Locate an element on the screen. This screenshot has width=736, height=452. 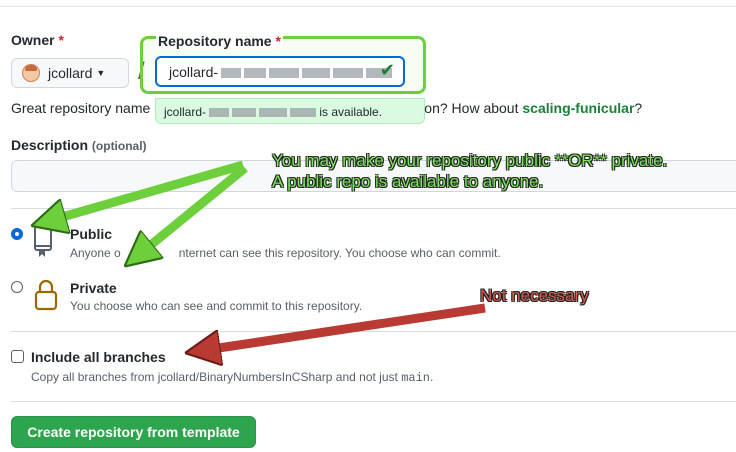
red-arrow-branches is located at coordinates (339, 327).